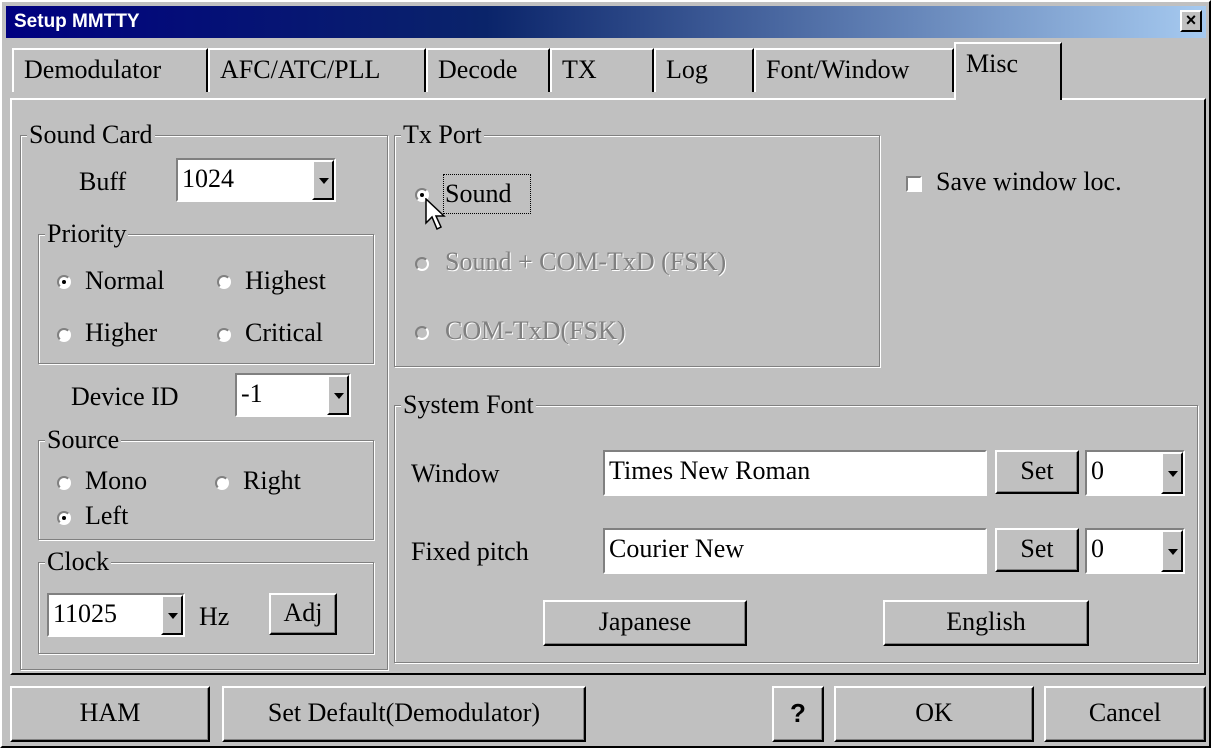 The height and width of the screenshot is (748, 1211). What do you see at coordinates (854, 70) in the screenshot?
I see `tab-font-window: Font/Window` at bounding box center [854, 70].